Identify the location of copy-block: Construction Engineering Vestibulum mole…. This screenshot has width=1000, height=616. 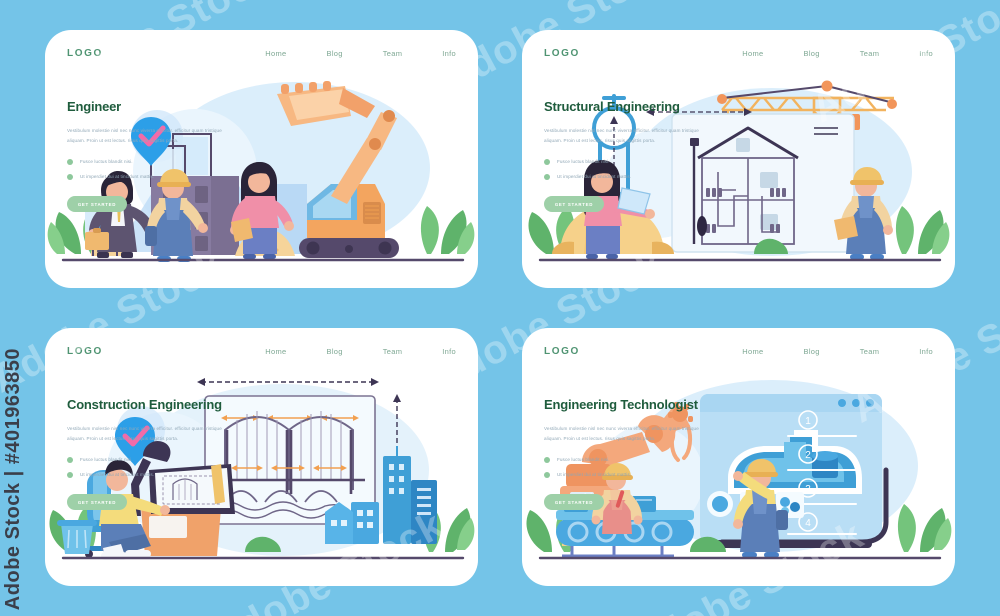
(147, 454).